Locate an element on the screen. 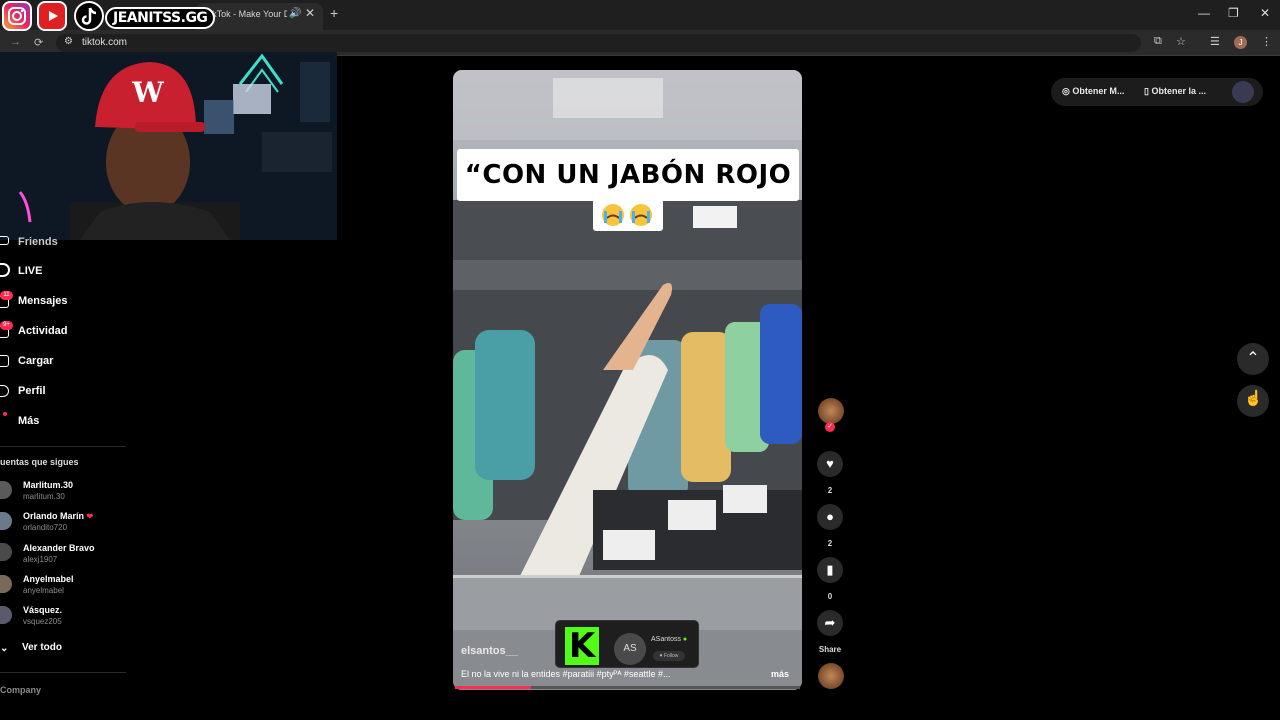  speaker-icon: 🔊 is located at coordinates (295, 13).